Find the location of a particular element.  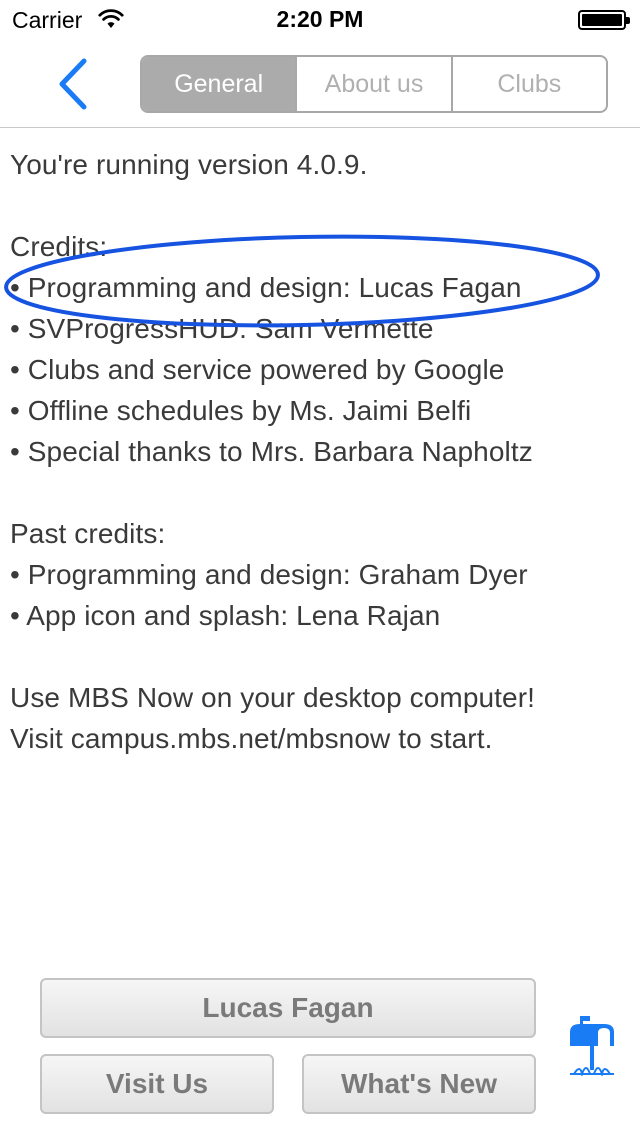

visit-us-button: Visit Us is located at coordinates (157, 1084).